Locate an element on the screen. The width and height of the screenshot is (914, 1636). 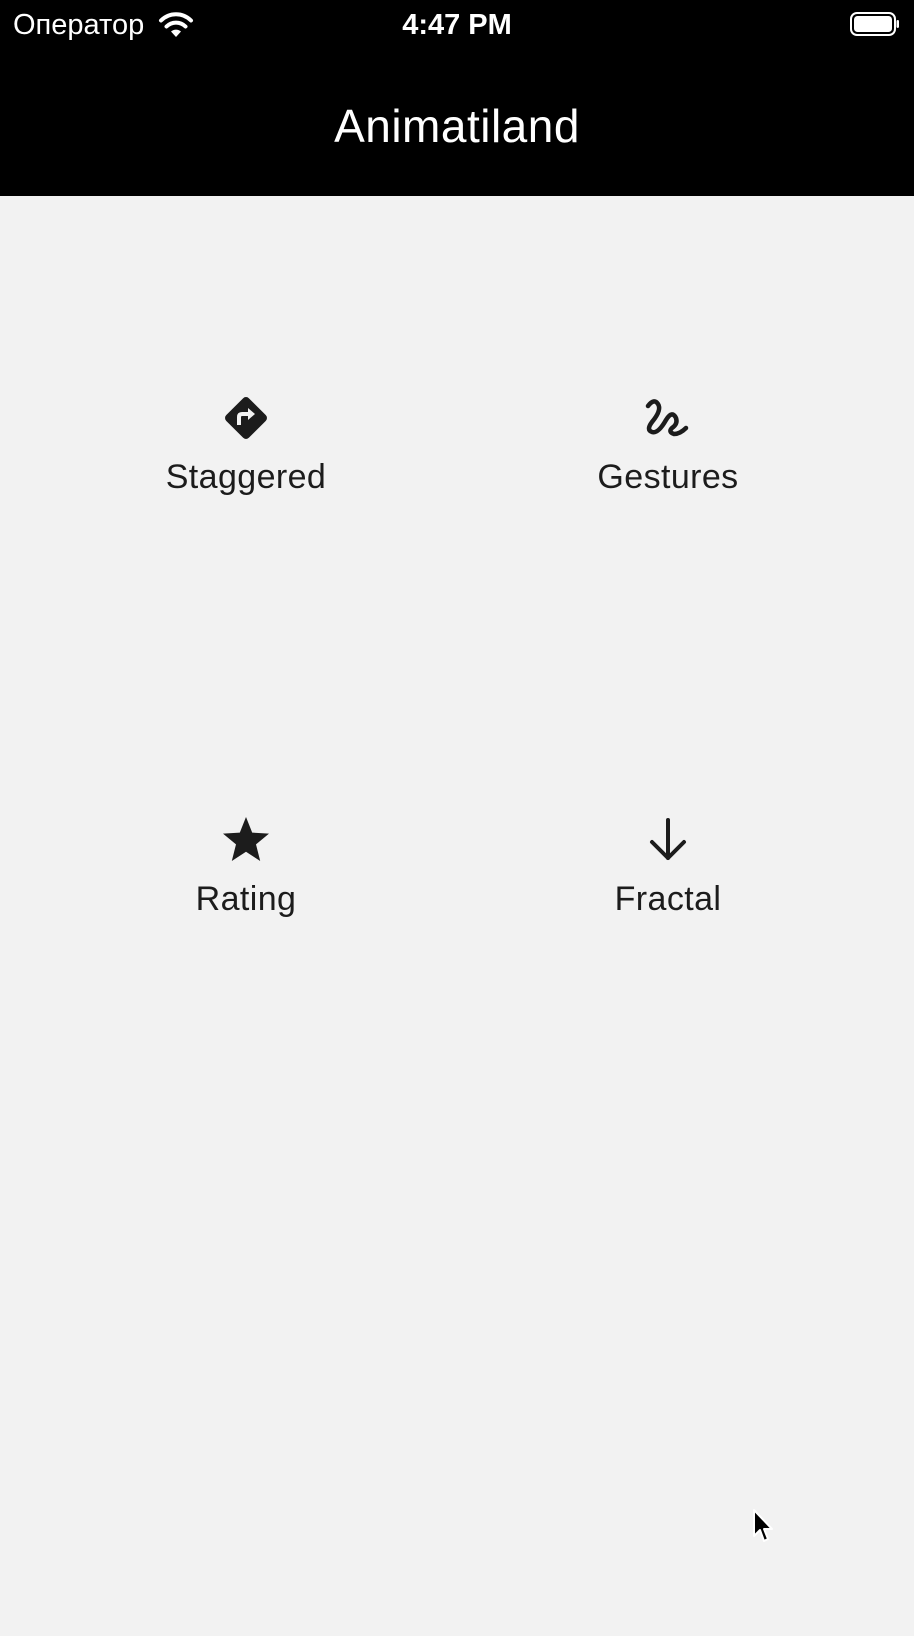
status-time: 4:47 PM is located at coordinates (457, 25).